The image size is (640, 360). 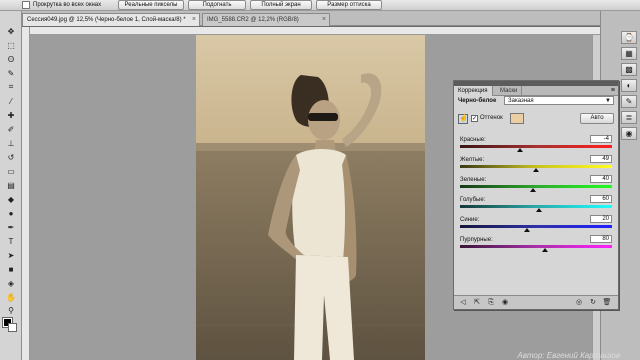 I want to click on type-tool-icon: T, so click(x=11, y=241).